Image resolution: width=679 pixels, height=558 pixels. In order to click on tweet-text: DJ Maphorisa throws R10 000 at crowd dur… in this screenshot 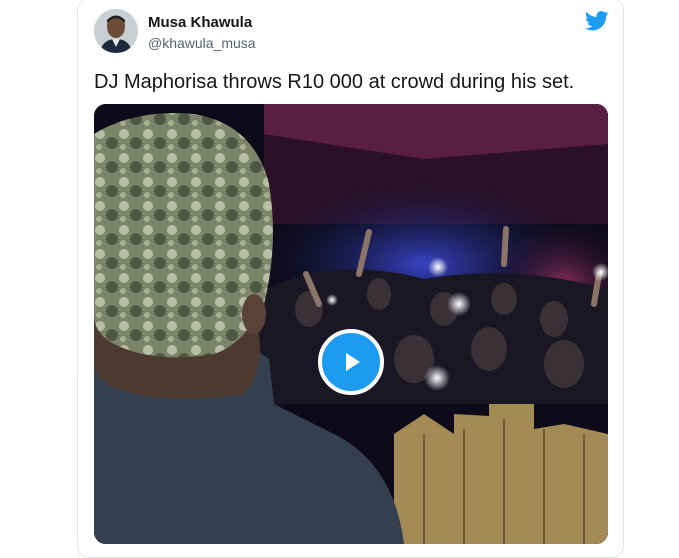, I will do `click(334, 82)`.